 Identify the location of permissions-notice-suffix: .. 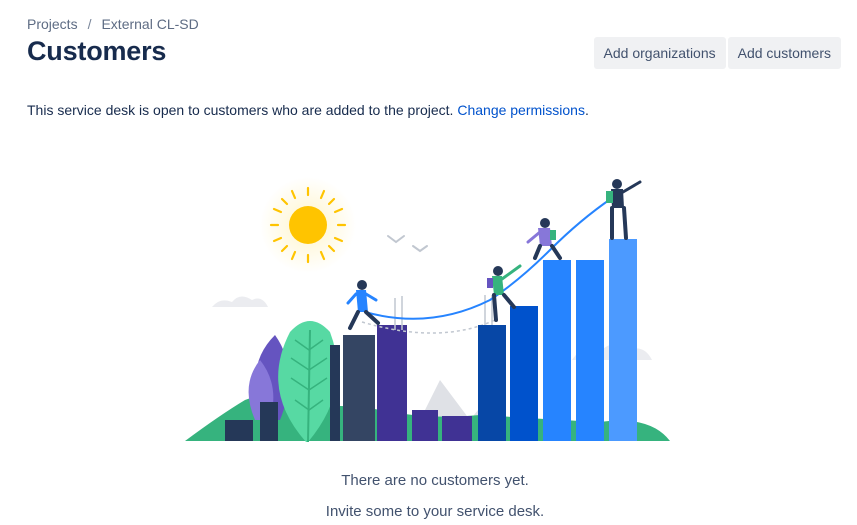
(586, 110).